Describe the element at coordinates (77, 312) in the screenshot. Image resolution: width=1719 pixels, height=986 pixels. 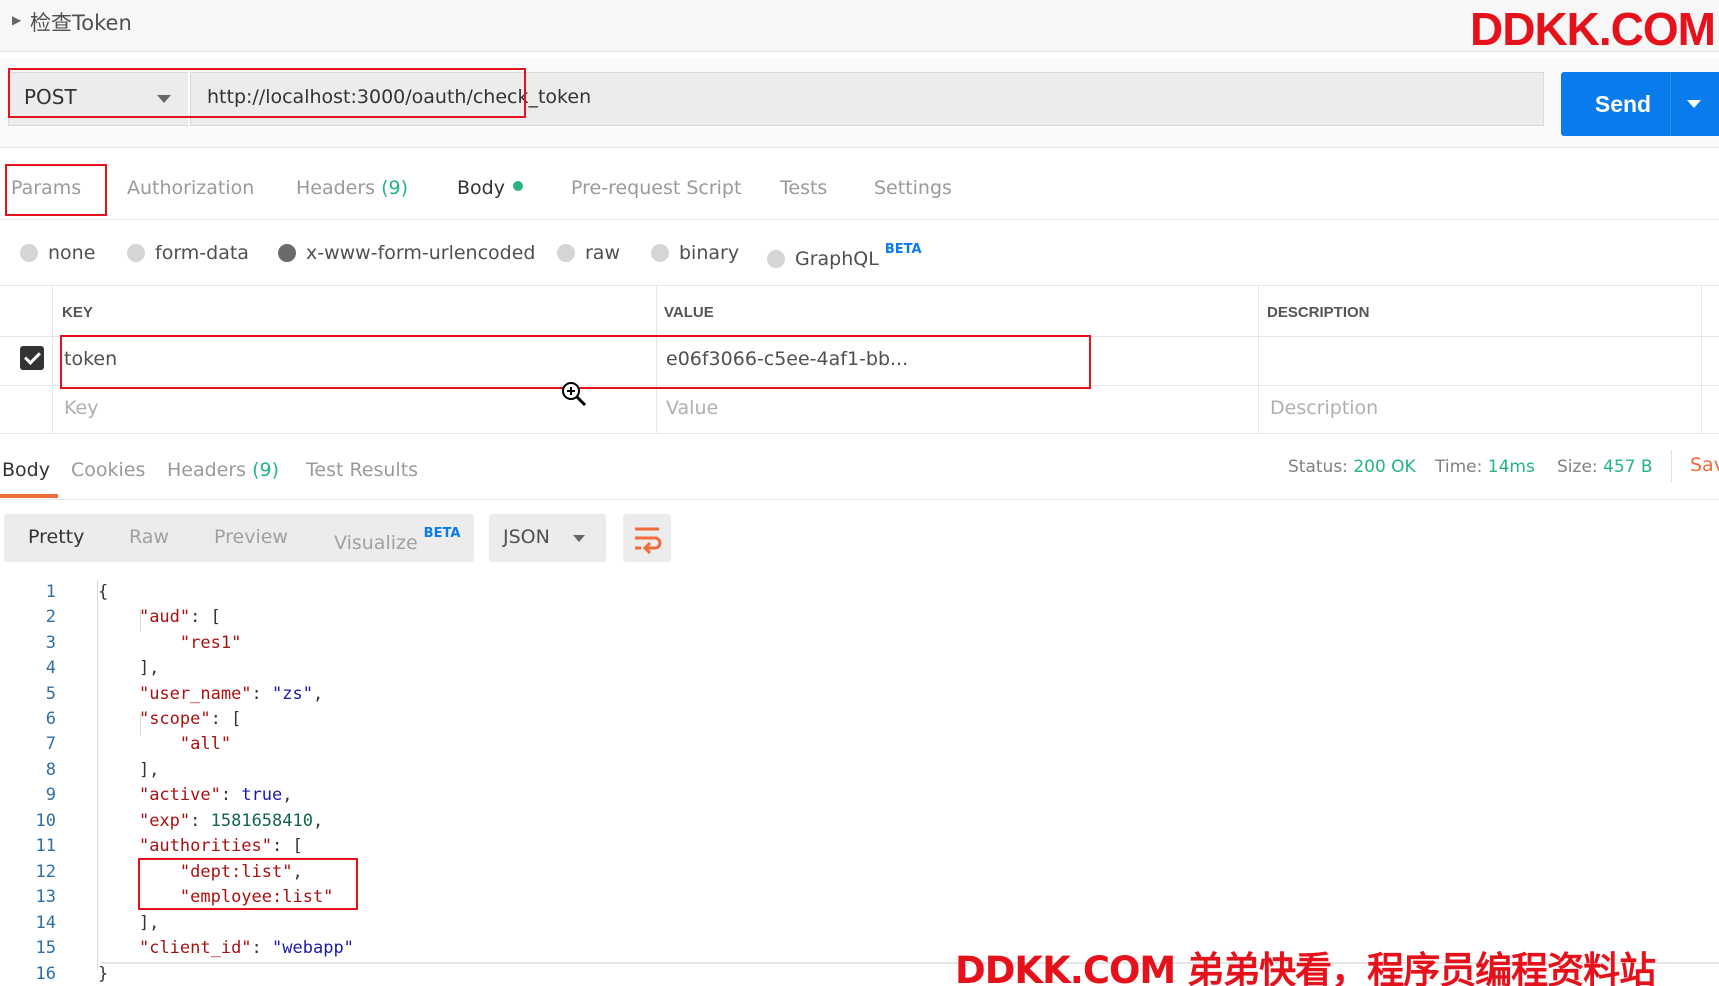
I see `column-header-key: KEY` at that location.